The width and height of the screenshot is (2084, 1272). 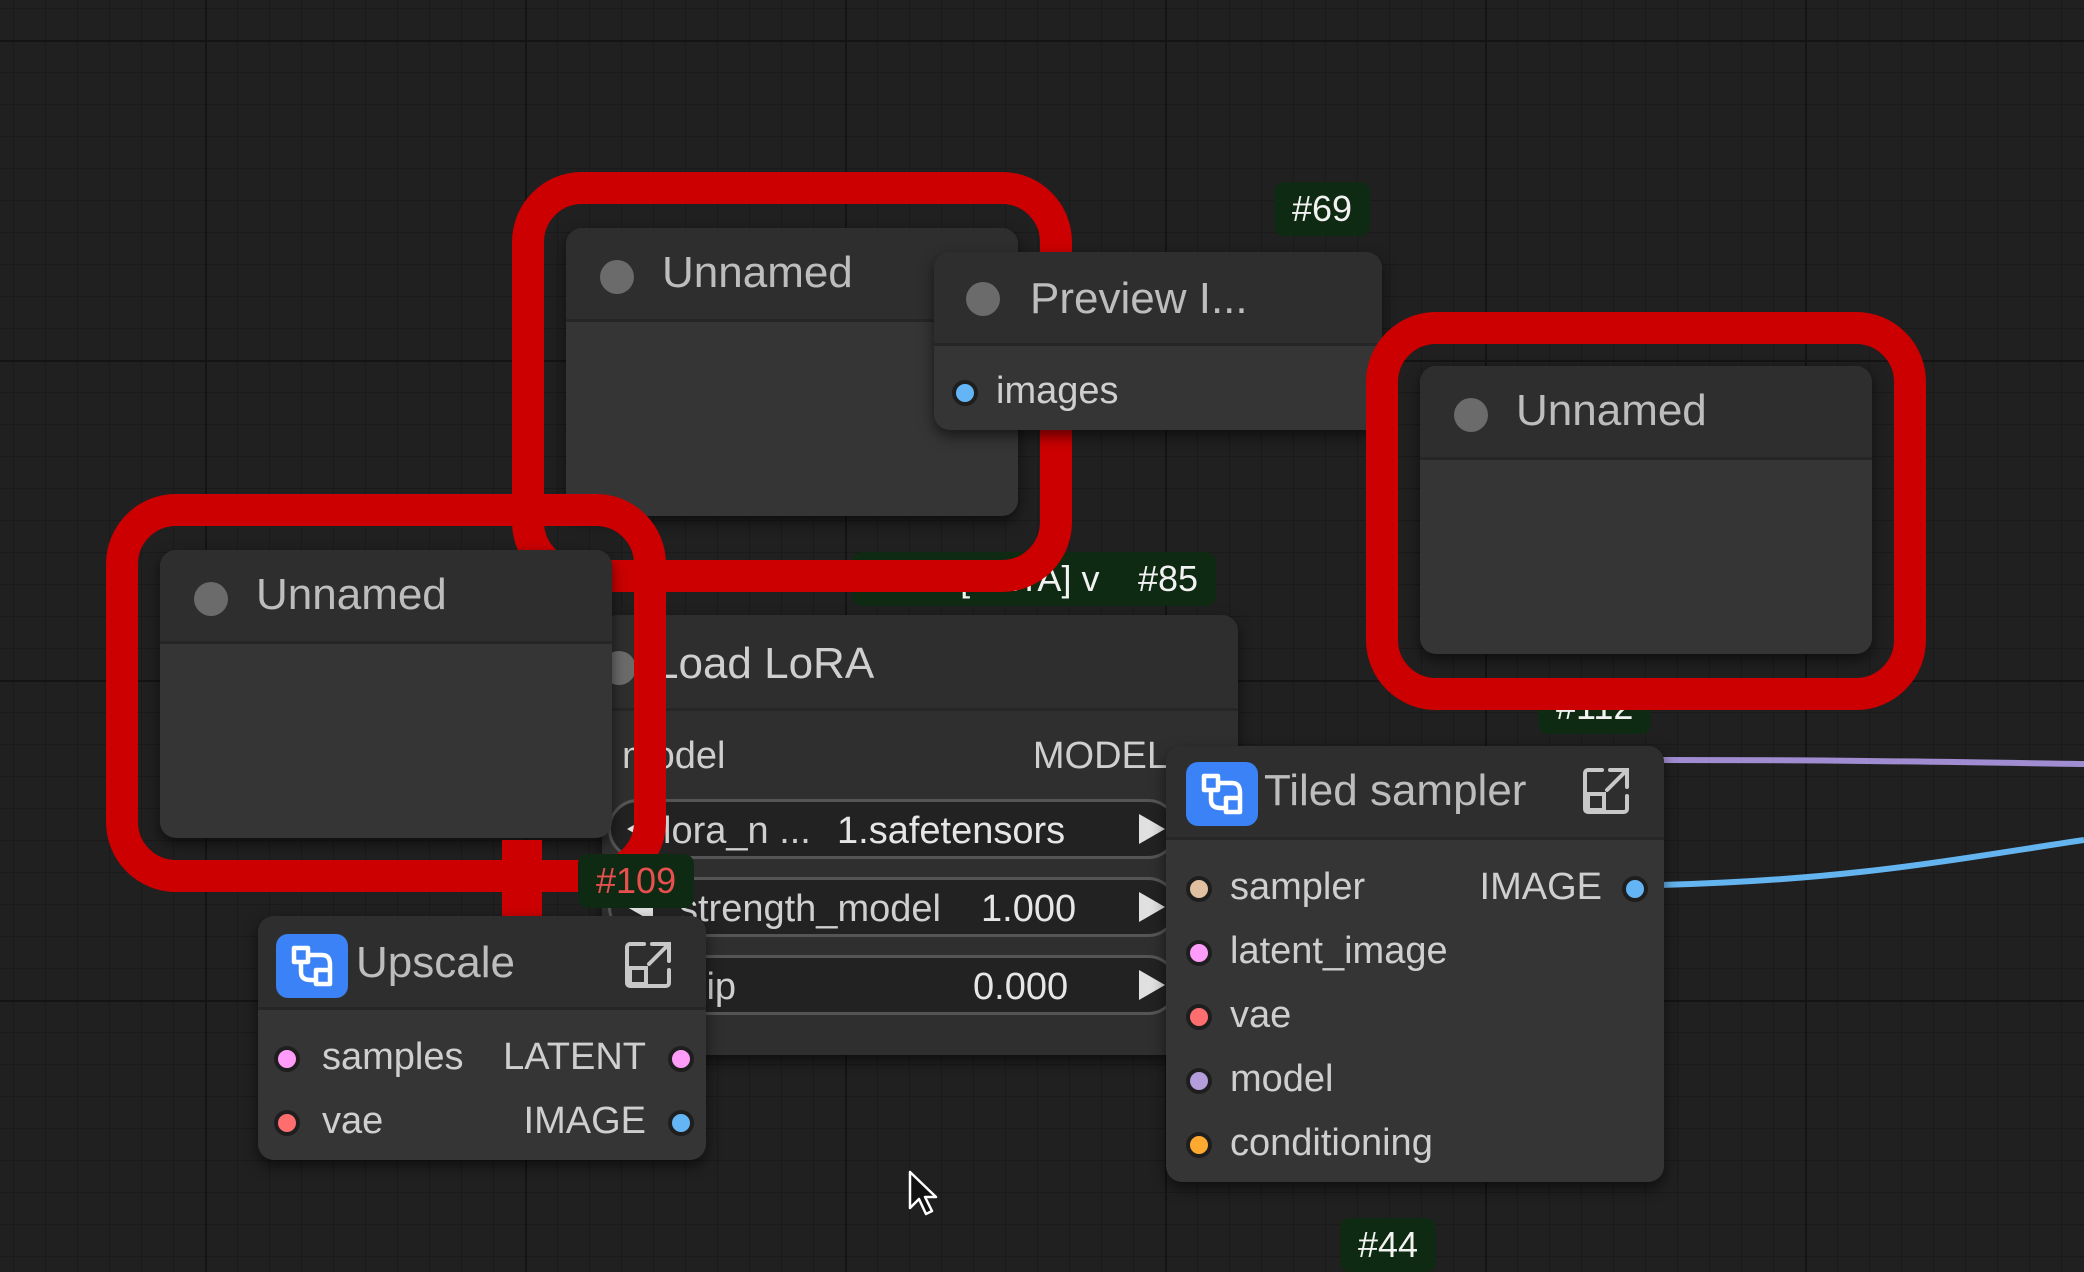 I want to click on upscale-node: Upscale samples LATENT vae IMAGE, so click(x=482, y=1038).